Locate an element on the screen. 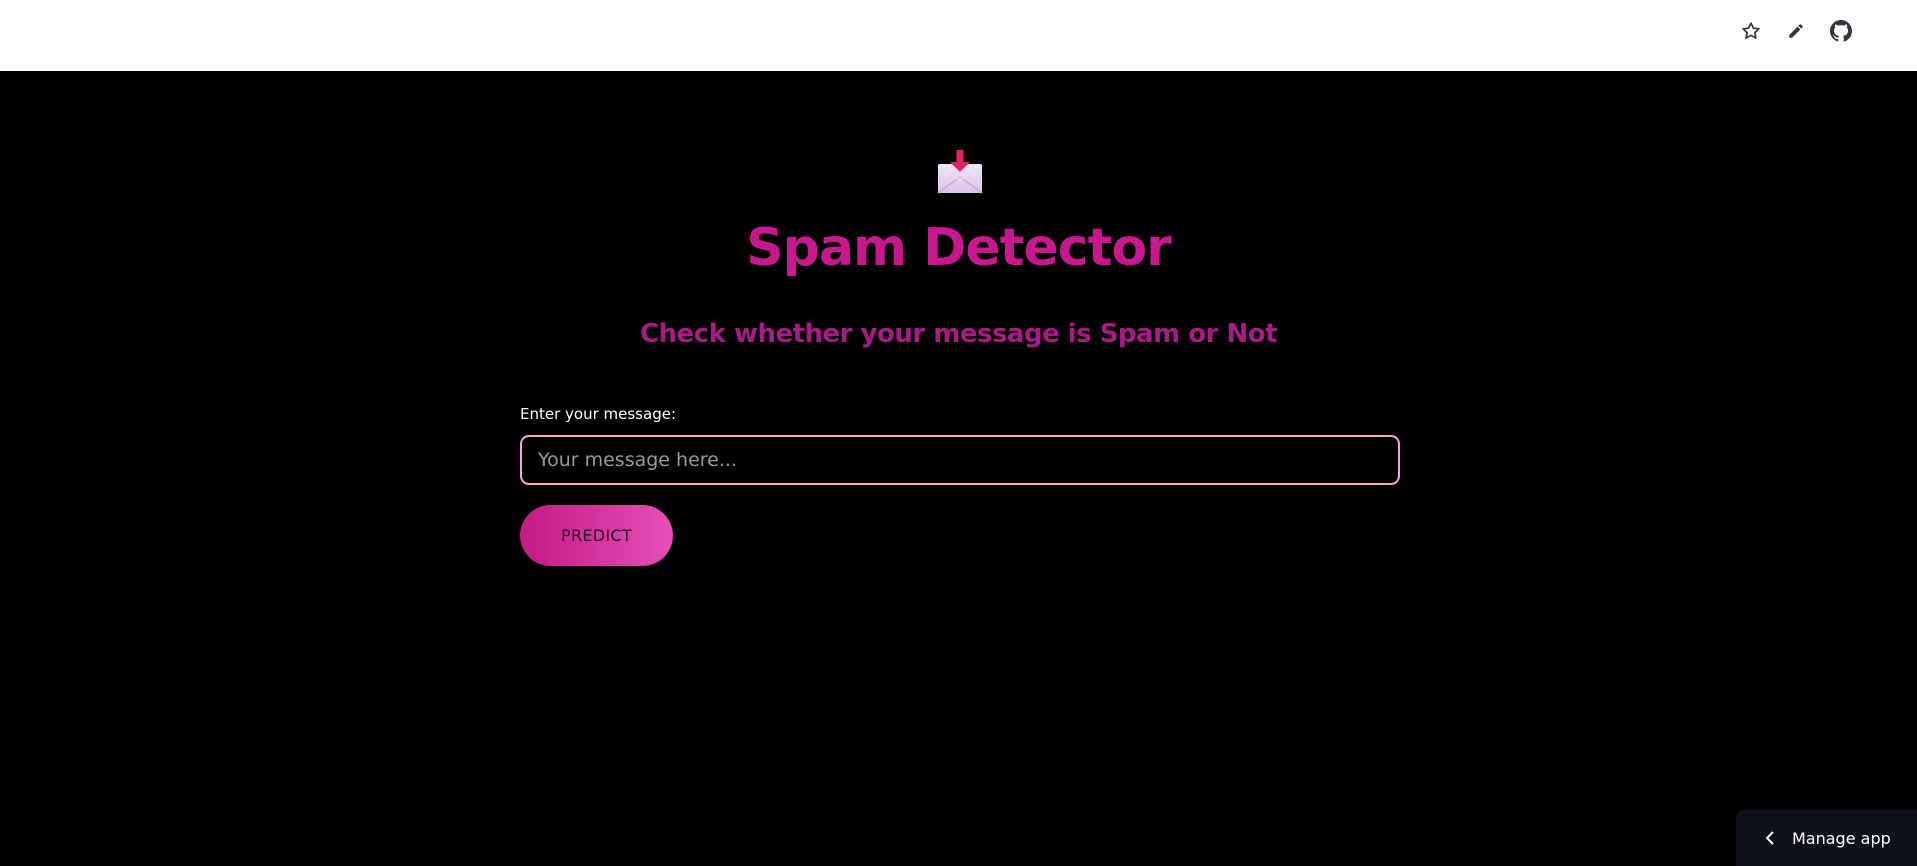 The image size is (1917, 866). message-field-label: Enter your message: is located at coordinates (598, 414).